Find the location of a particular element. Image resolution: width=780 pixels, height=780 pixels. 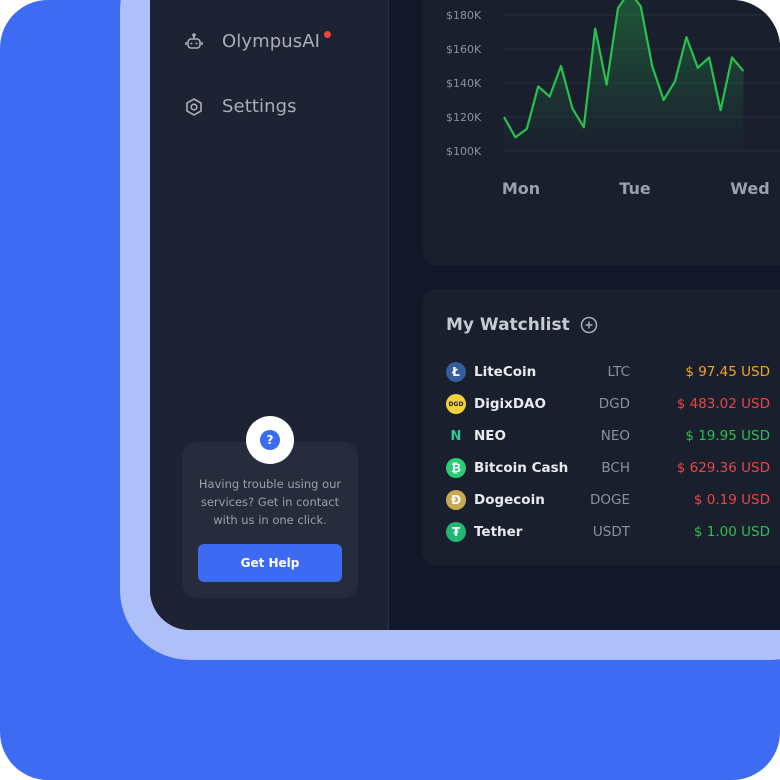

litecoin-icon: Ł is located at coordinates (456, 372).